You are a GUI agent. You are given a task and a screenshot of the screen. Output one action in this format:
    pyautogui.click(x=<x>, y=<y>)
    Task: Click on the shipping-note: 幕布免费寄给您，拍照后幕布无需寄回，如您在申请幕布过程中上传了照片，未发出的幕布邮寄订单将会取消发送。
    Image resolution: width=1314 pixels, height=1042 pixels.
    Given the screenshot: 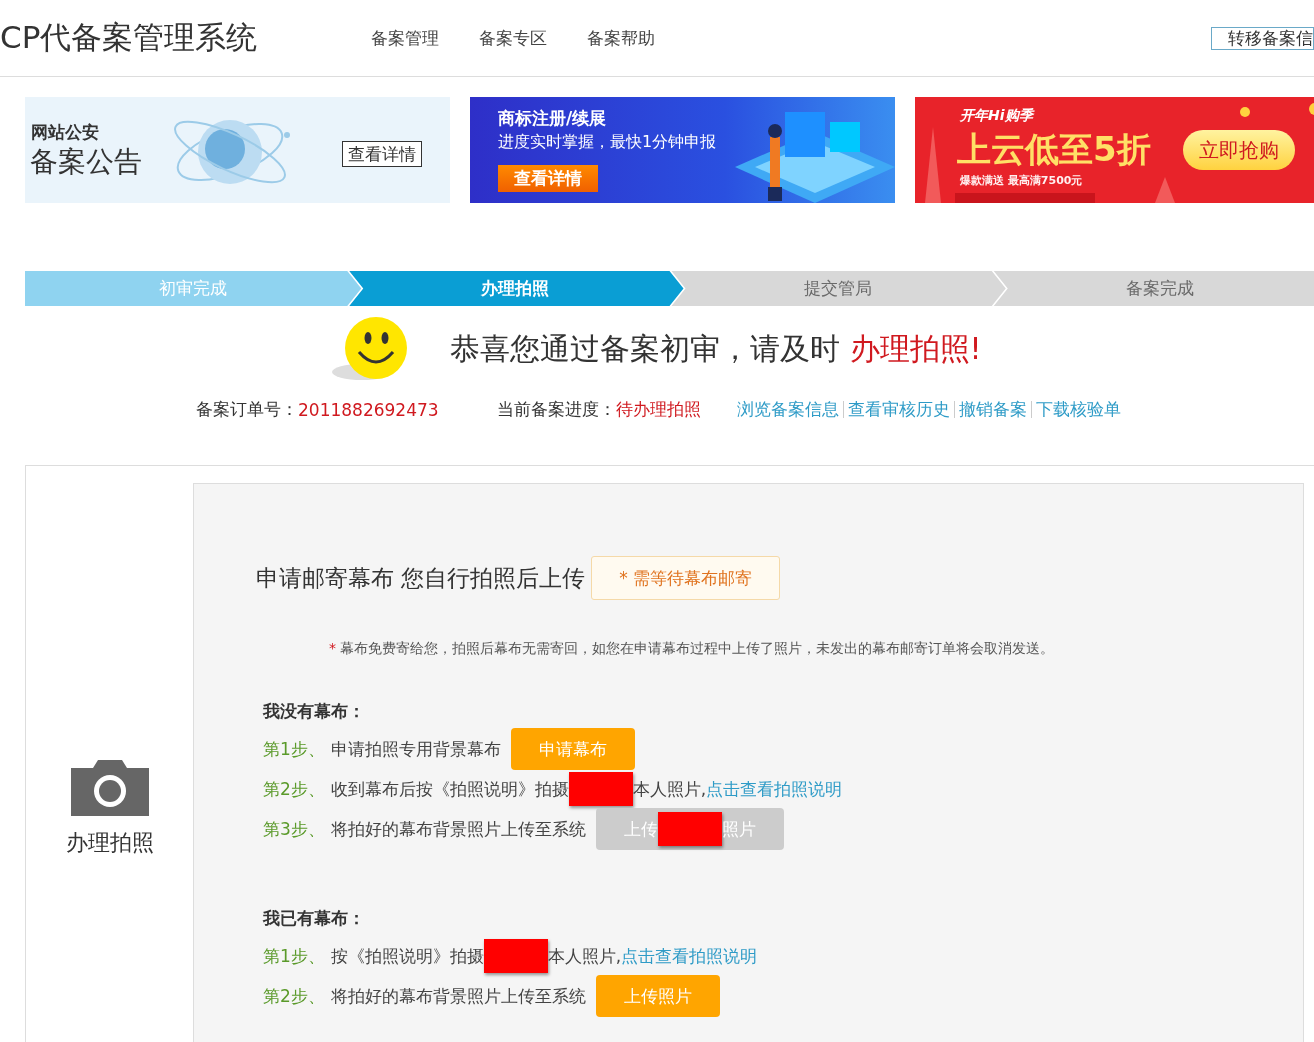 What is the action you would take?
    pyautogui.click(x=697, y=648)
    